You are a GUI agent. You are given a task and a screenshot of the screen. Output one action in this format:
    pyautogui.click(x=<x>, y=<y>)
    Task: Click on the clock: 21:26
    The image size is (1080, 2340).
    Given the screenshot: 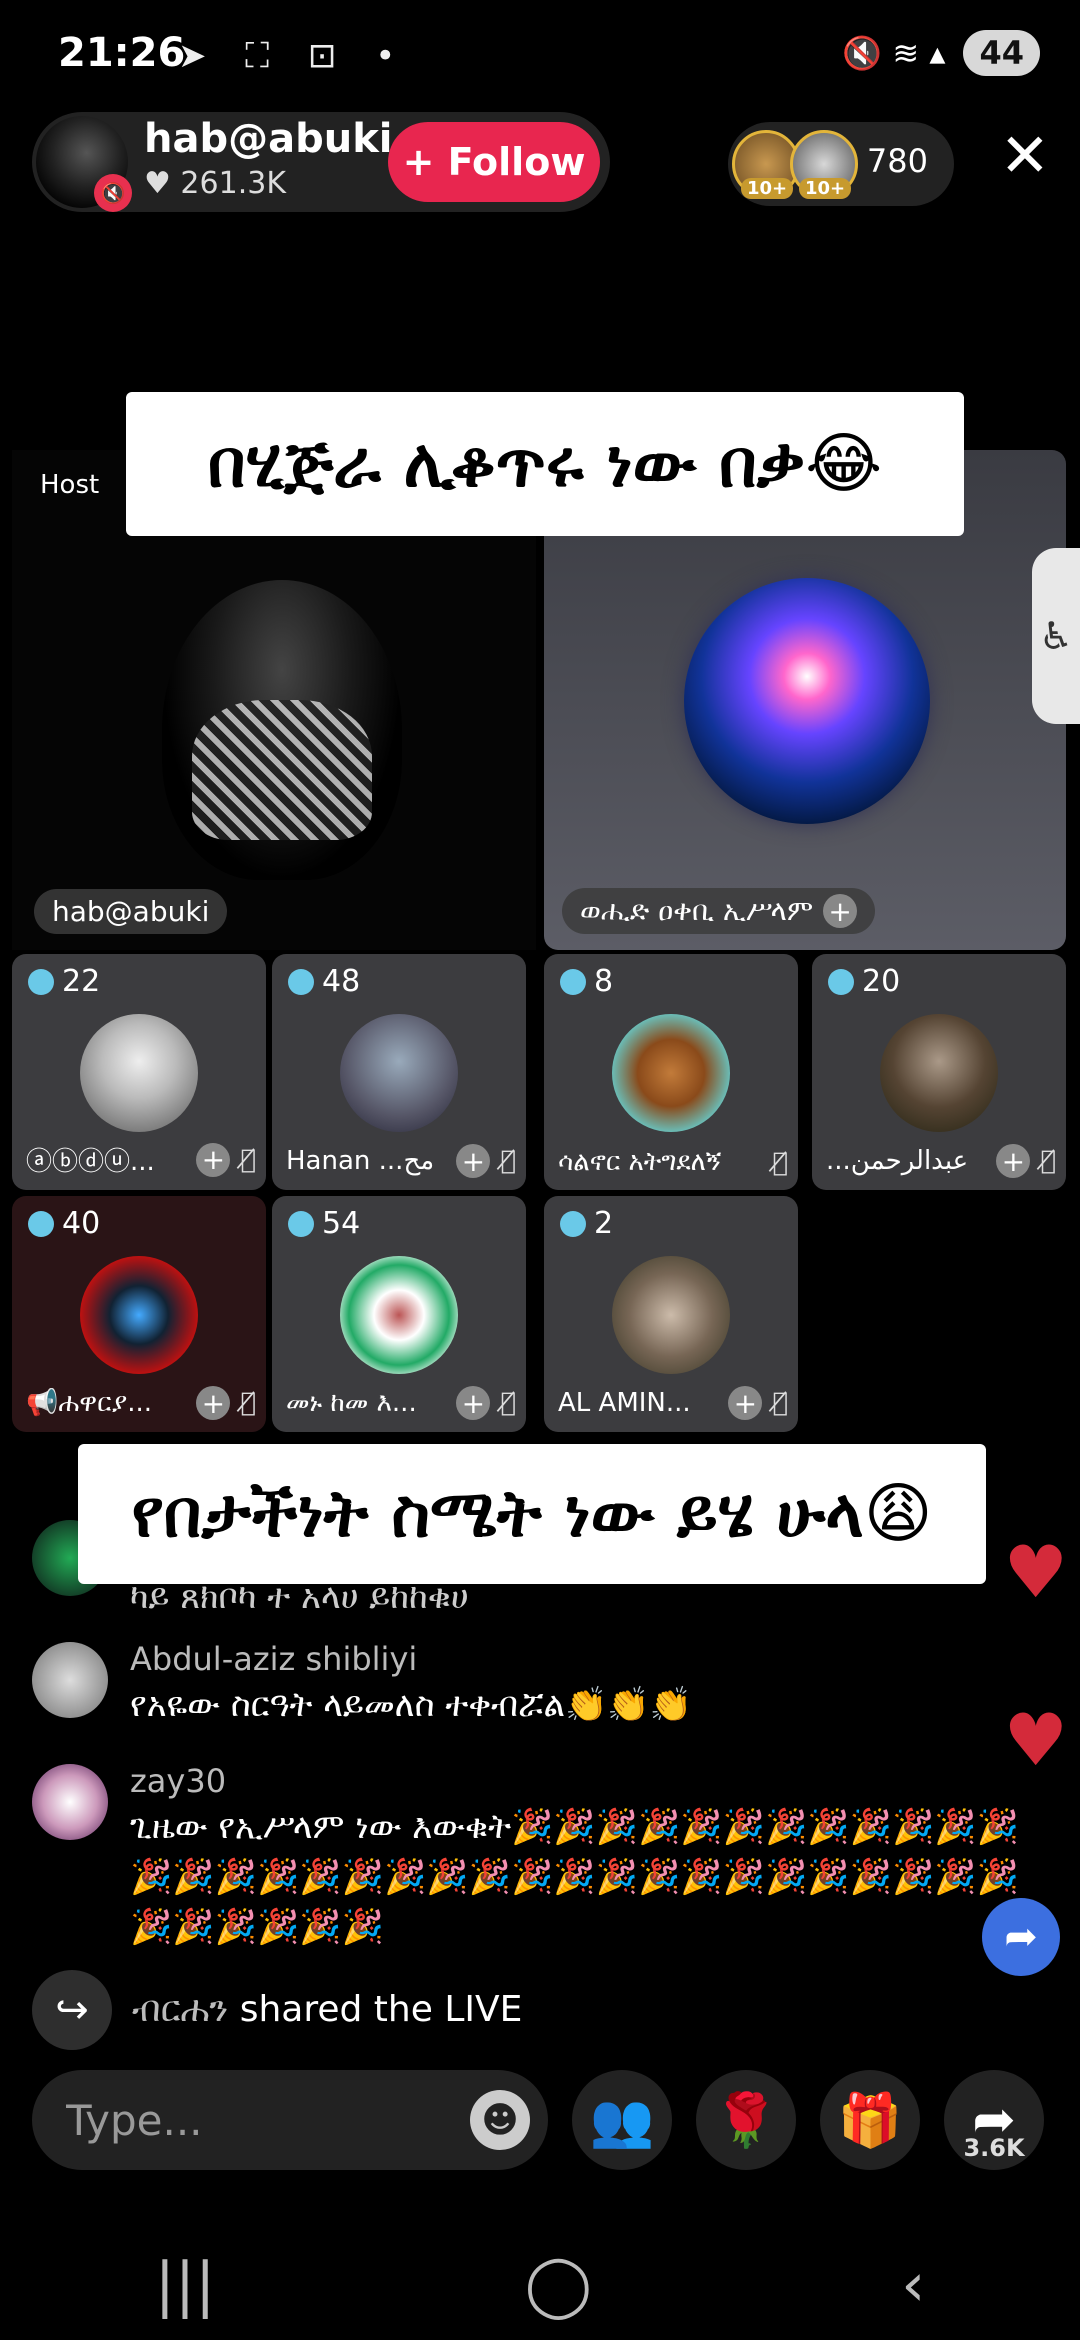 What is the action you would take?
    pyautogui.click(x=122, y=53)
    